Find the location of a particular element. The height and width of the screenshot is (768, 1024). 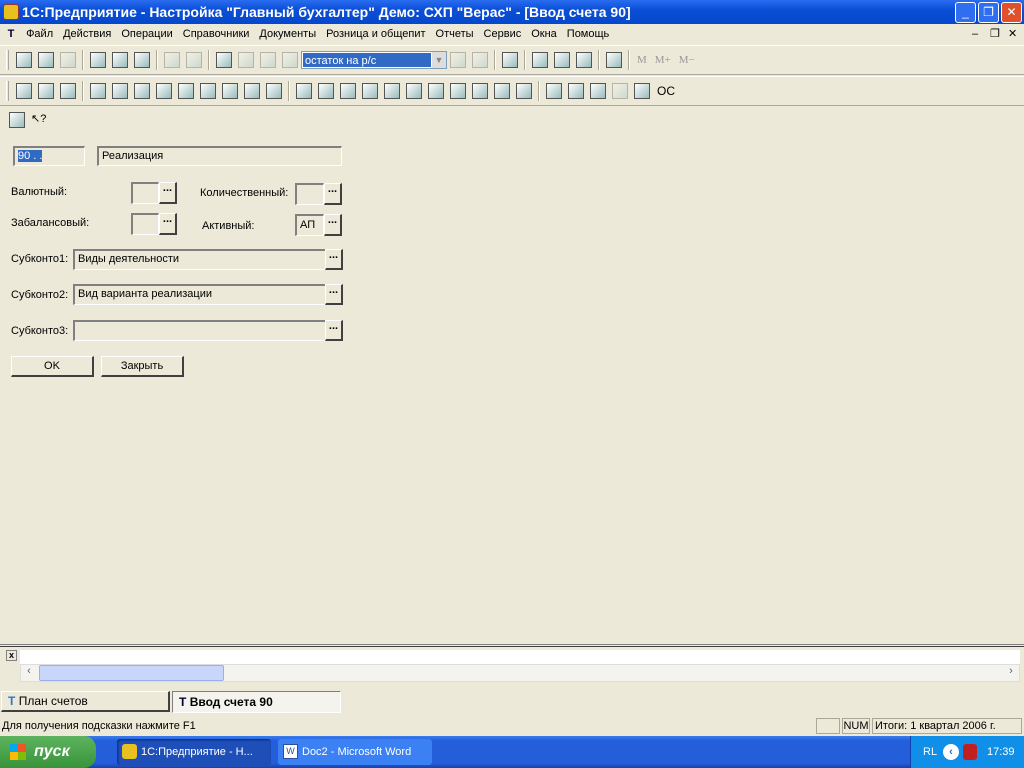

find-icon is located at coordinates (290, 60).